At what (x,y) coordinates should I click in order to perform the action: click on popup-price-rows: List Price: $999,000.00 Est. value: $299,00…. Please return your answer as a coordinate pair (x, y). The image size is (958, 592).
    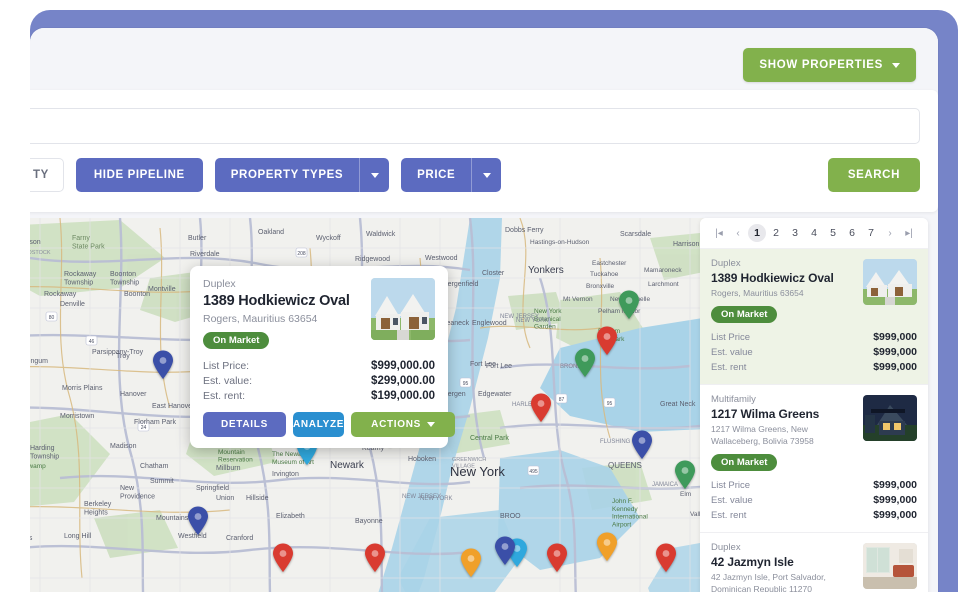
    Looking at the image, I should click on (319, 380).